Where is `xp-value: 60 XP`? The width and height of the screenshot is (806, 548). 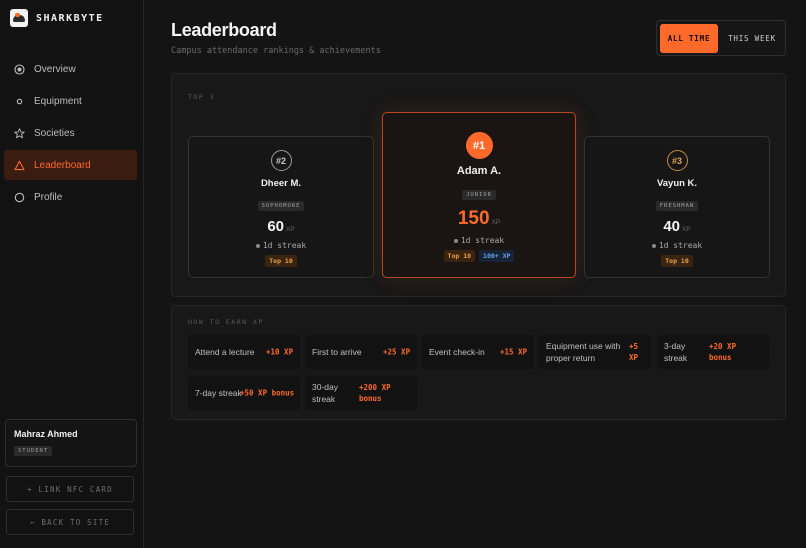
xp-value: 60 XP is located at coordinates (281, 226).